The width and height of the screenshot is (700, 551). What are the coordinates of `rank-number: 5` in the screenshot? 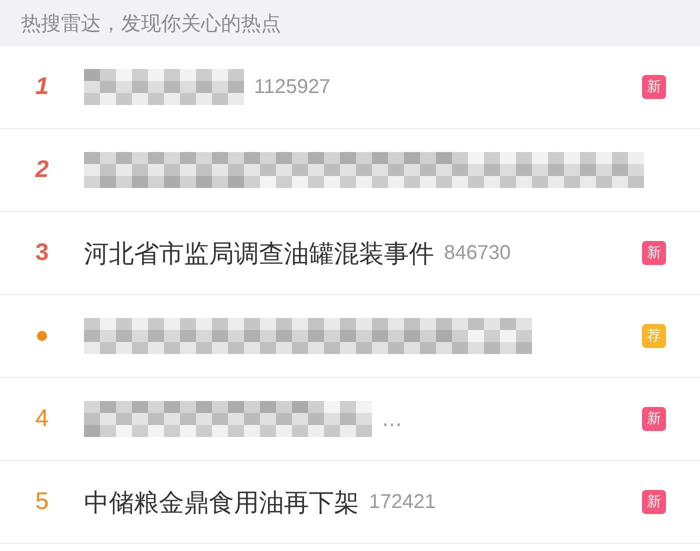 It's located at (42, 502).